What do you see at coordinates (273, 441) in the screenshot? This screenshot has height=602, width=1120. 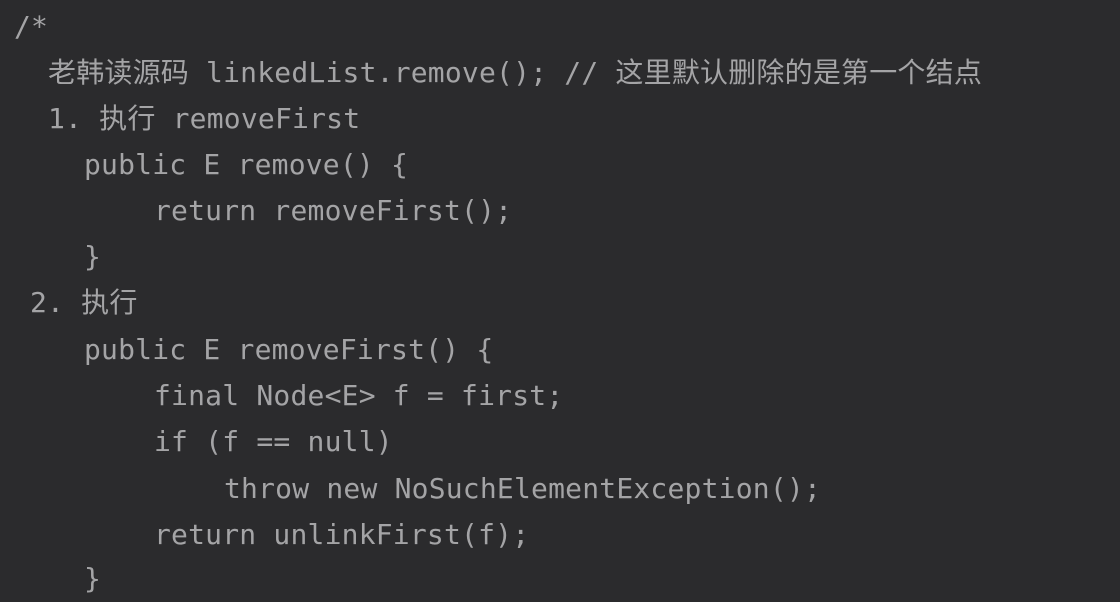 I see `code-line: if (f == null)` at bounding box center [273, 441].